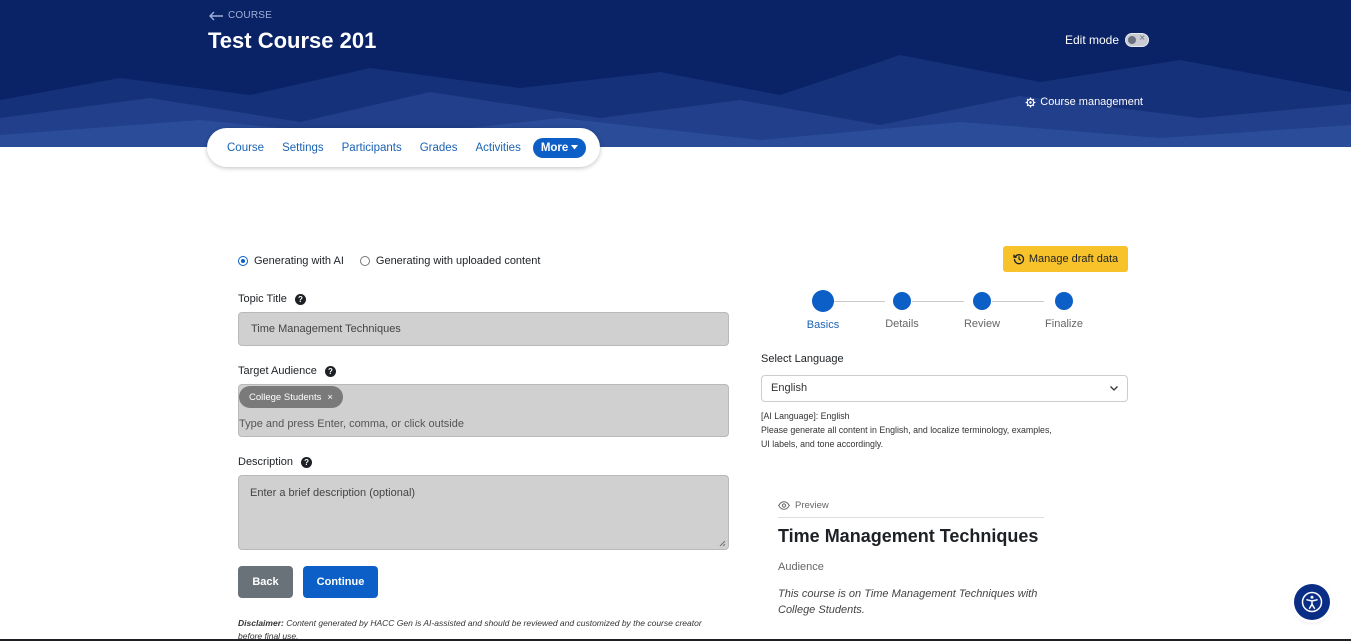 The height and width of the screenshot is (641, 1351). I want to click on step-finalize: Finalize, so click(1064, 311).